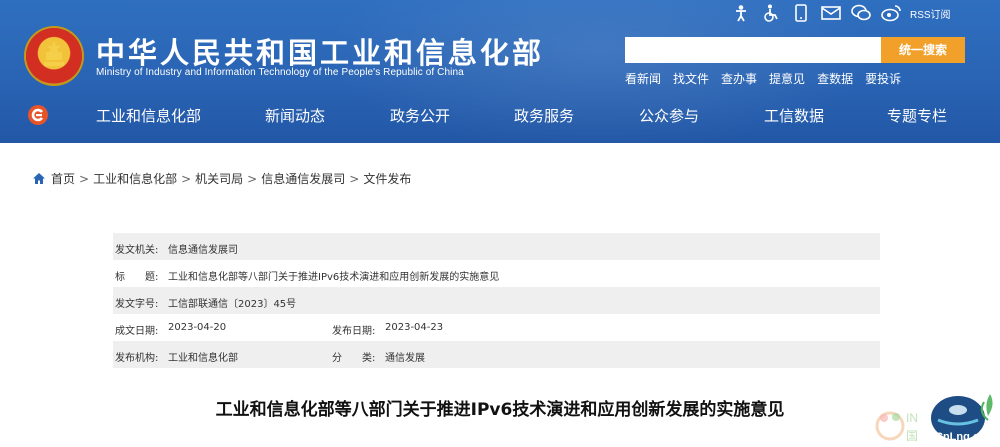 The width and height of the screenshot is (1000, 447). I want to click on info-row-title: 标 题: 工业和信息化部等八部门关于推进IPv6技术演进和应用创新发展的实施意见, so click(496, 273).